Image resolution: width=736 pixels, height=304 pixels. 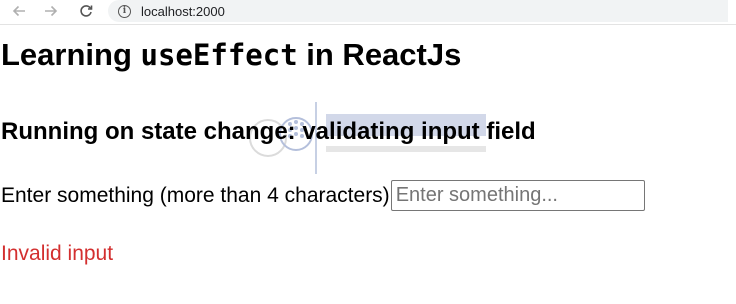 What do you see at coordinates (195, 195) in the screenshot?
I see `input-label: Enter something (more than 4 characters)` at bounding box center [195, 195].